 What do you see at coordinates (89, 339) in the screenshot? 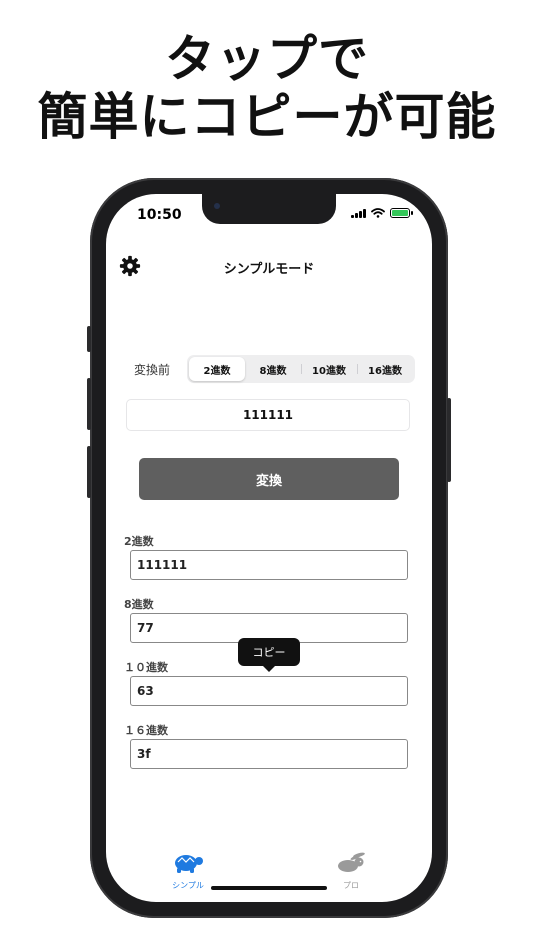
I see `mute-switch` at bounding box center [89, 339].